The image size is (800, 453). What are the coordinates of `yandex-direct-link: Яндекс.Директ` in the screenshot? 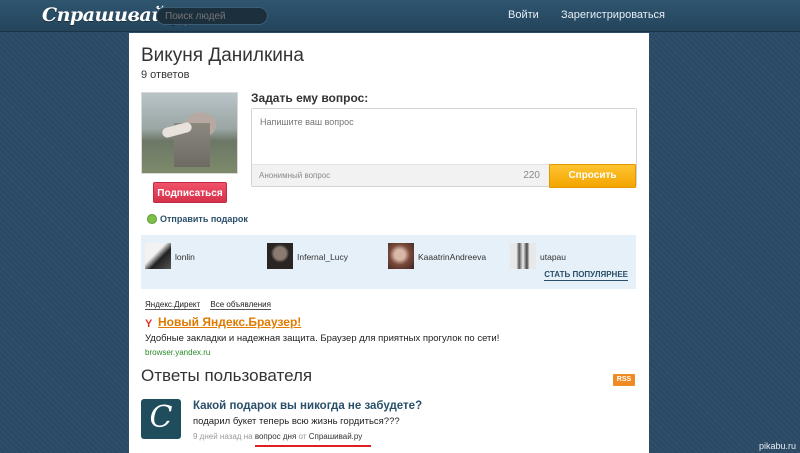 It's located at (173, 305).